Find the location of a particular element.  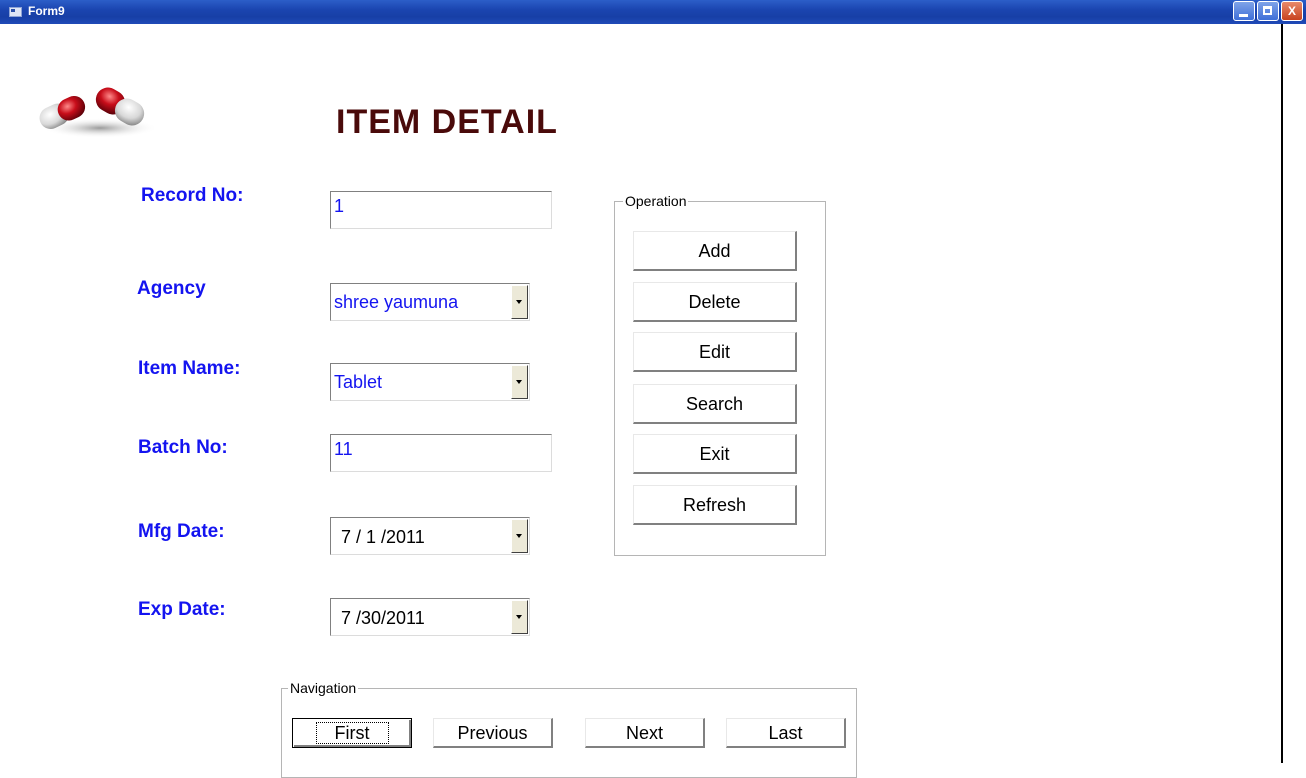

record-no-label: Record No: is located at coordinates (192, 195).